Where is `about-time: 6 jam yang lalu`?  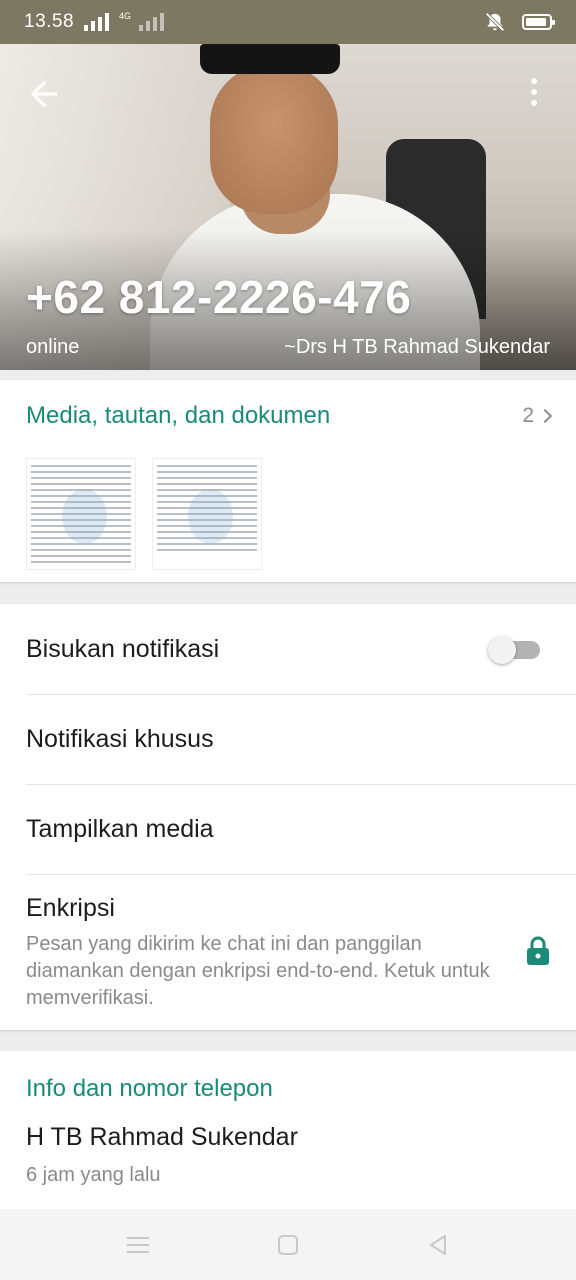
about-time: 6 jam yang lalu is located at coordinates (93, 1175).